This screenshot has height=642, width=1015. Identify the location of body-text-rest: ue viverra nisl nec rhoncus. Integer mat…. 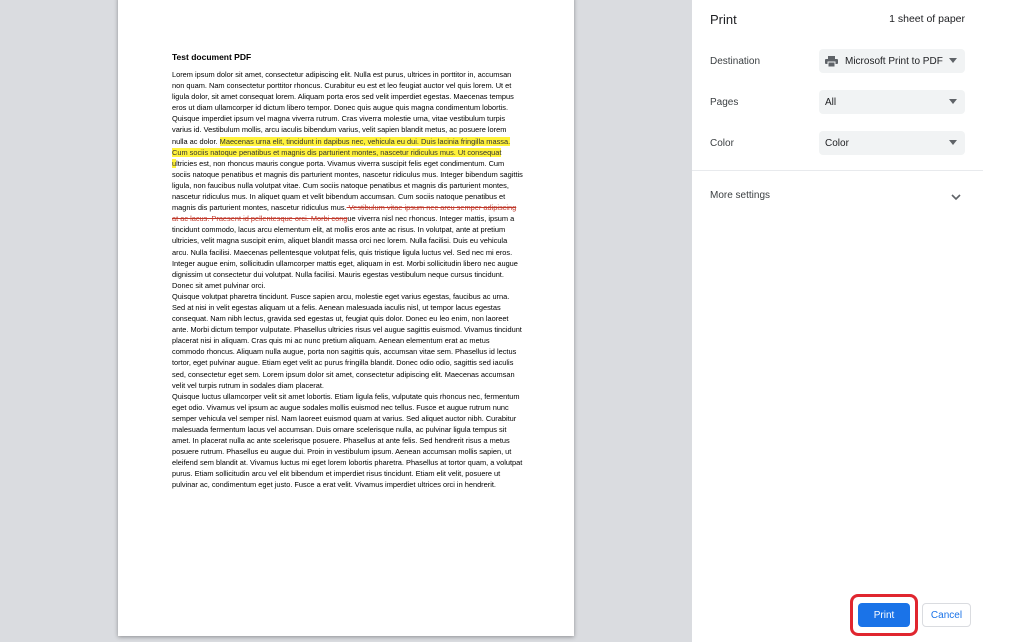
(345, 252).